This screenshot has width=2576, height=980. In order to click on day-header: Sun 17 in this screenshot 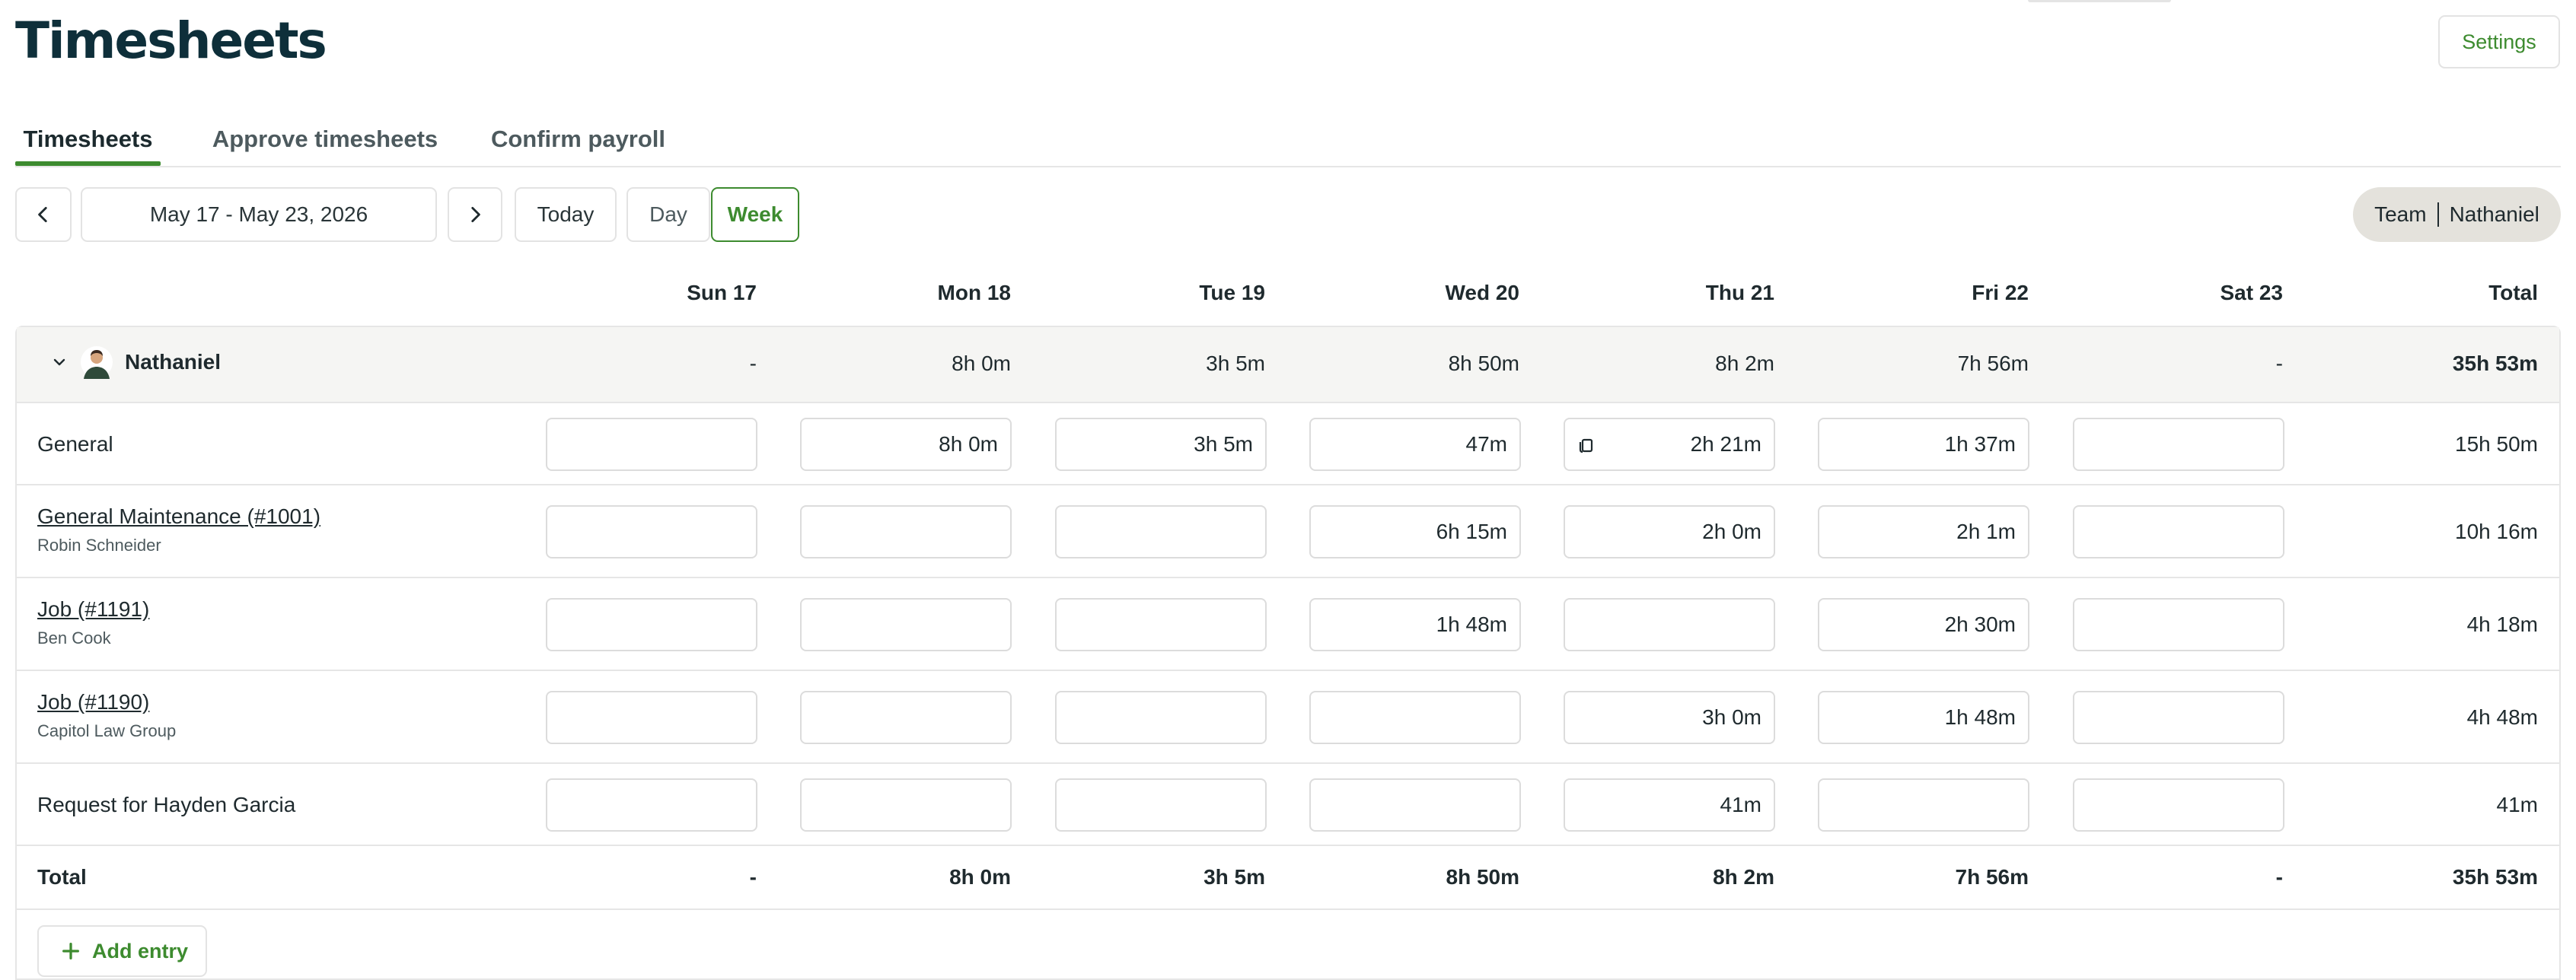, I will do `click(722, 293)`.